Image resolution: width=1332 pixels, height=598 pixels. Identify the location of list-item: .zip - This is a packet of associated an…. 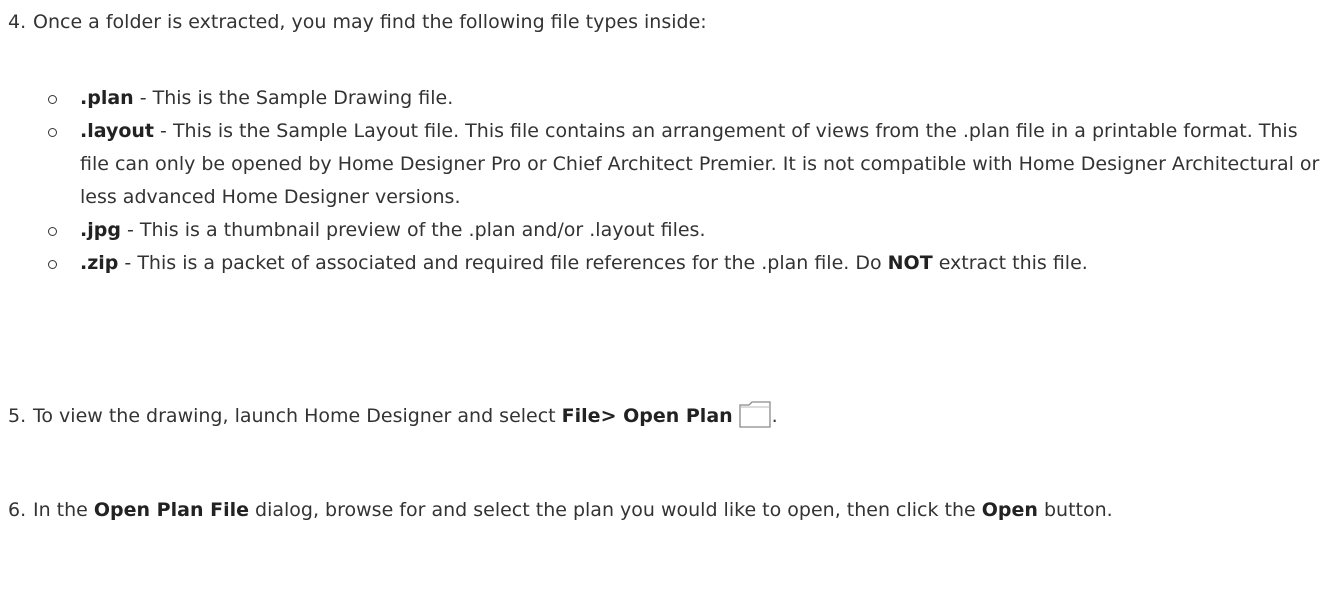
(660, 263).